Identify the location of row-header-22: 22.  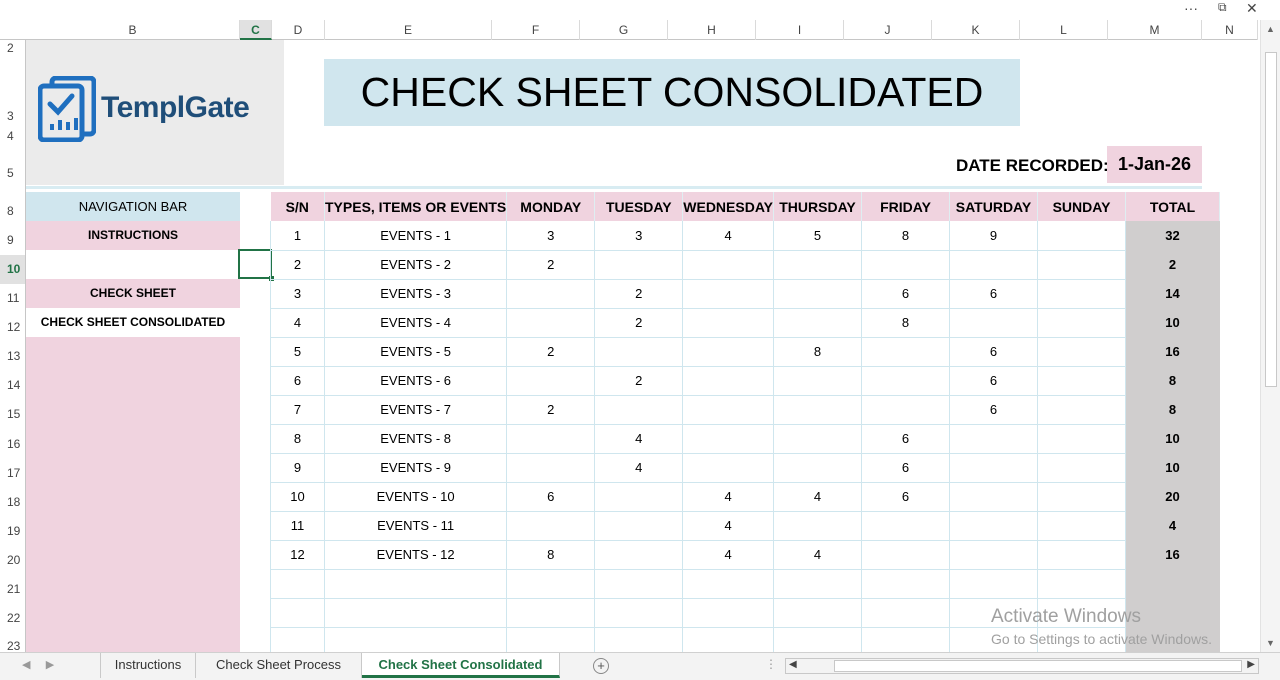
(12, 618).